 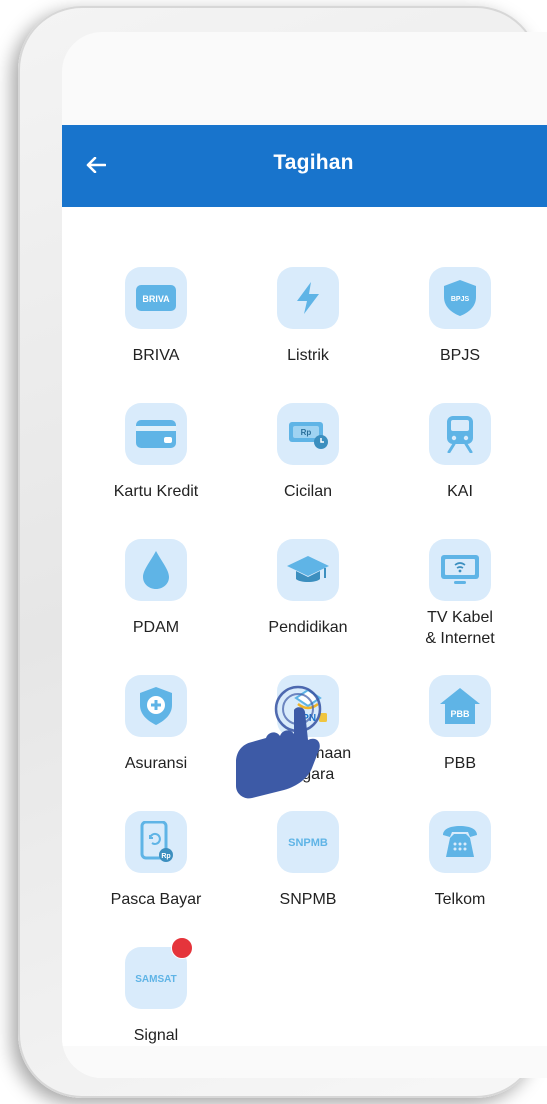 I want to click on menu-label: Pendidikan, so click(x=308, y=627).